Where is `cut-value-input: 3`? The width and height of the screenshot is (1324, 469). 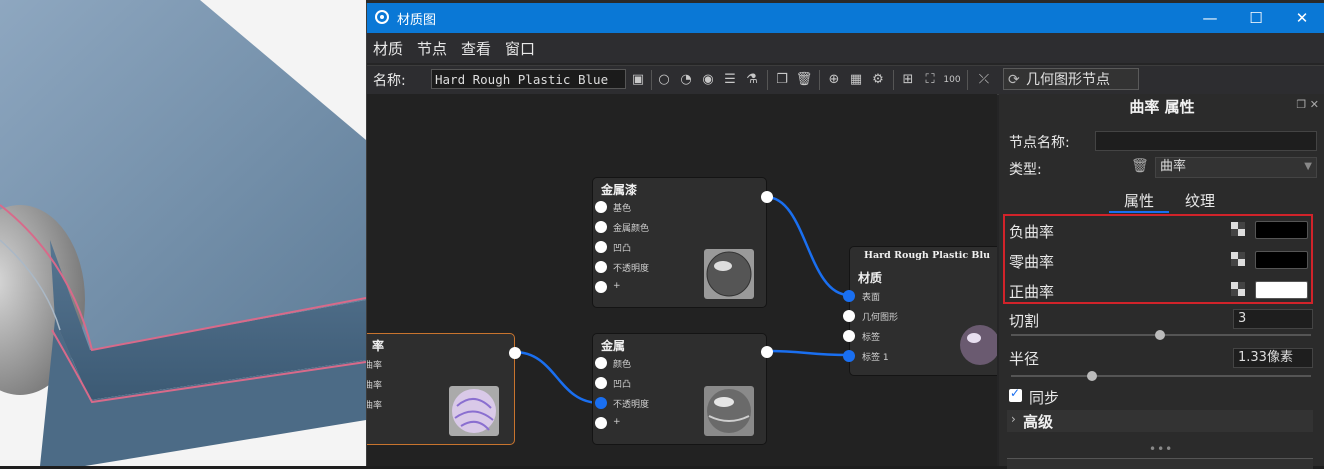
cut-value-input: 3 is located at coordinates (1273, 319).